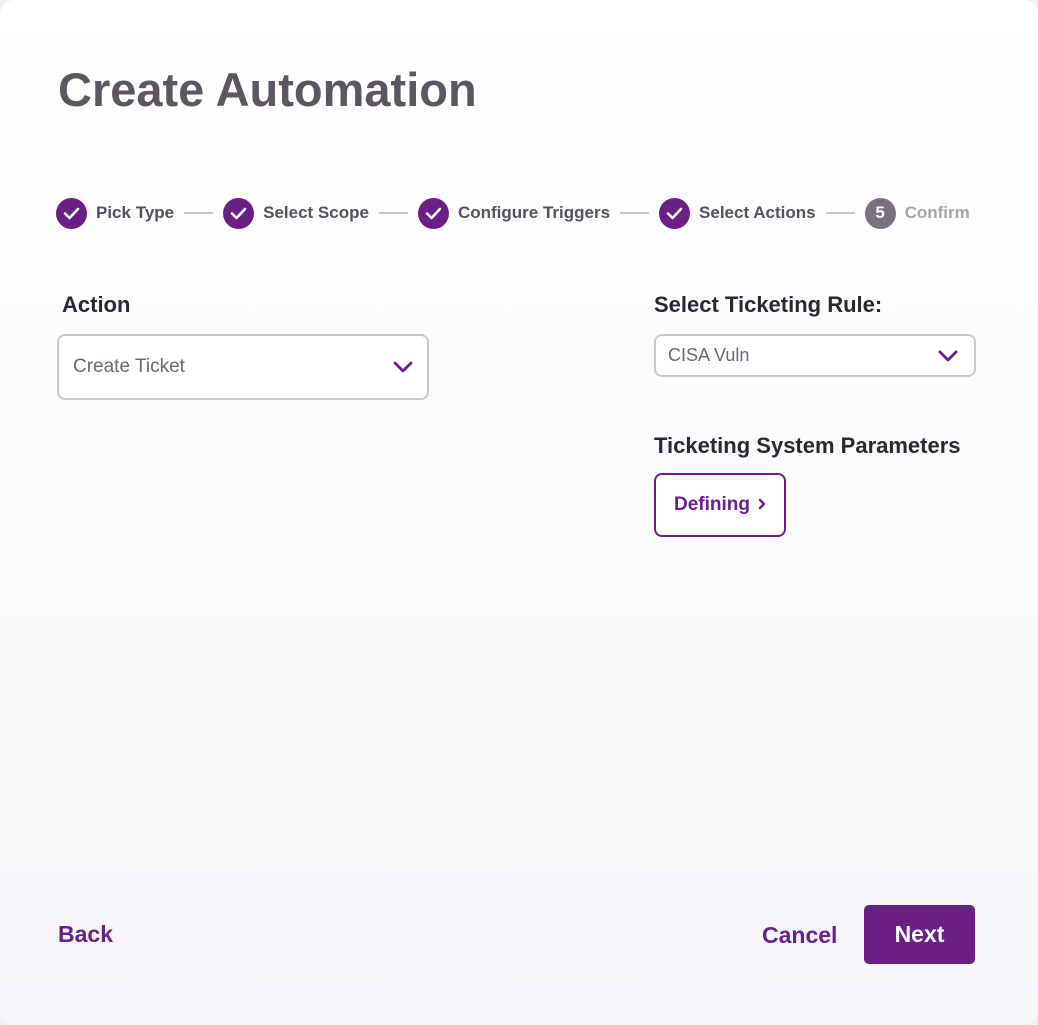 This screenshot has width=1038, height=1025. I want to click on step-select-scope: Select Scope, so click(296, 213).